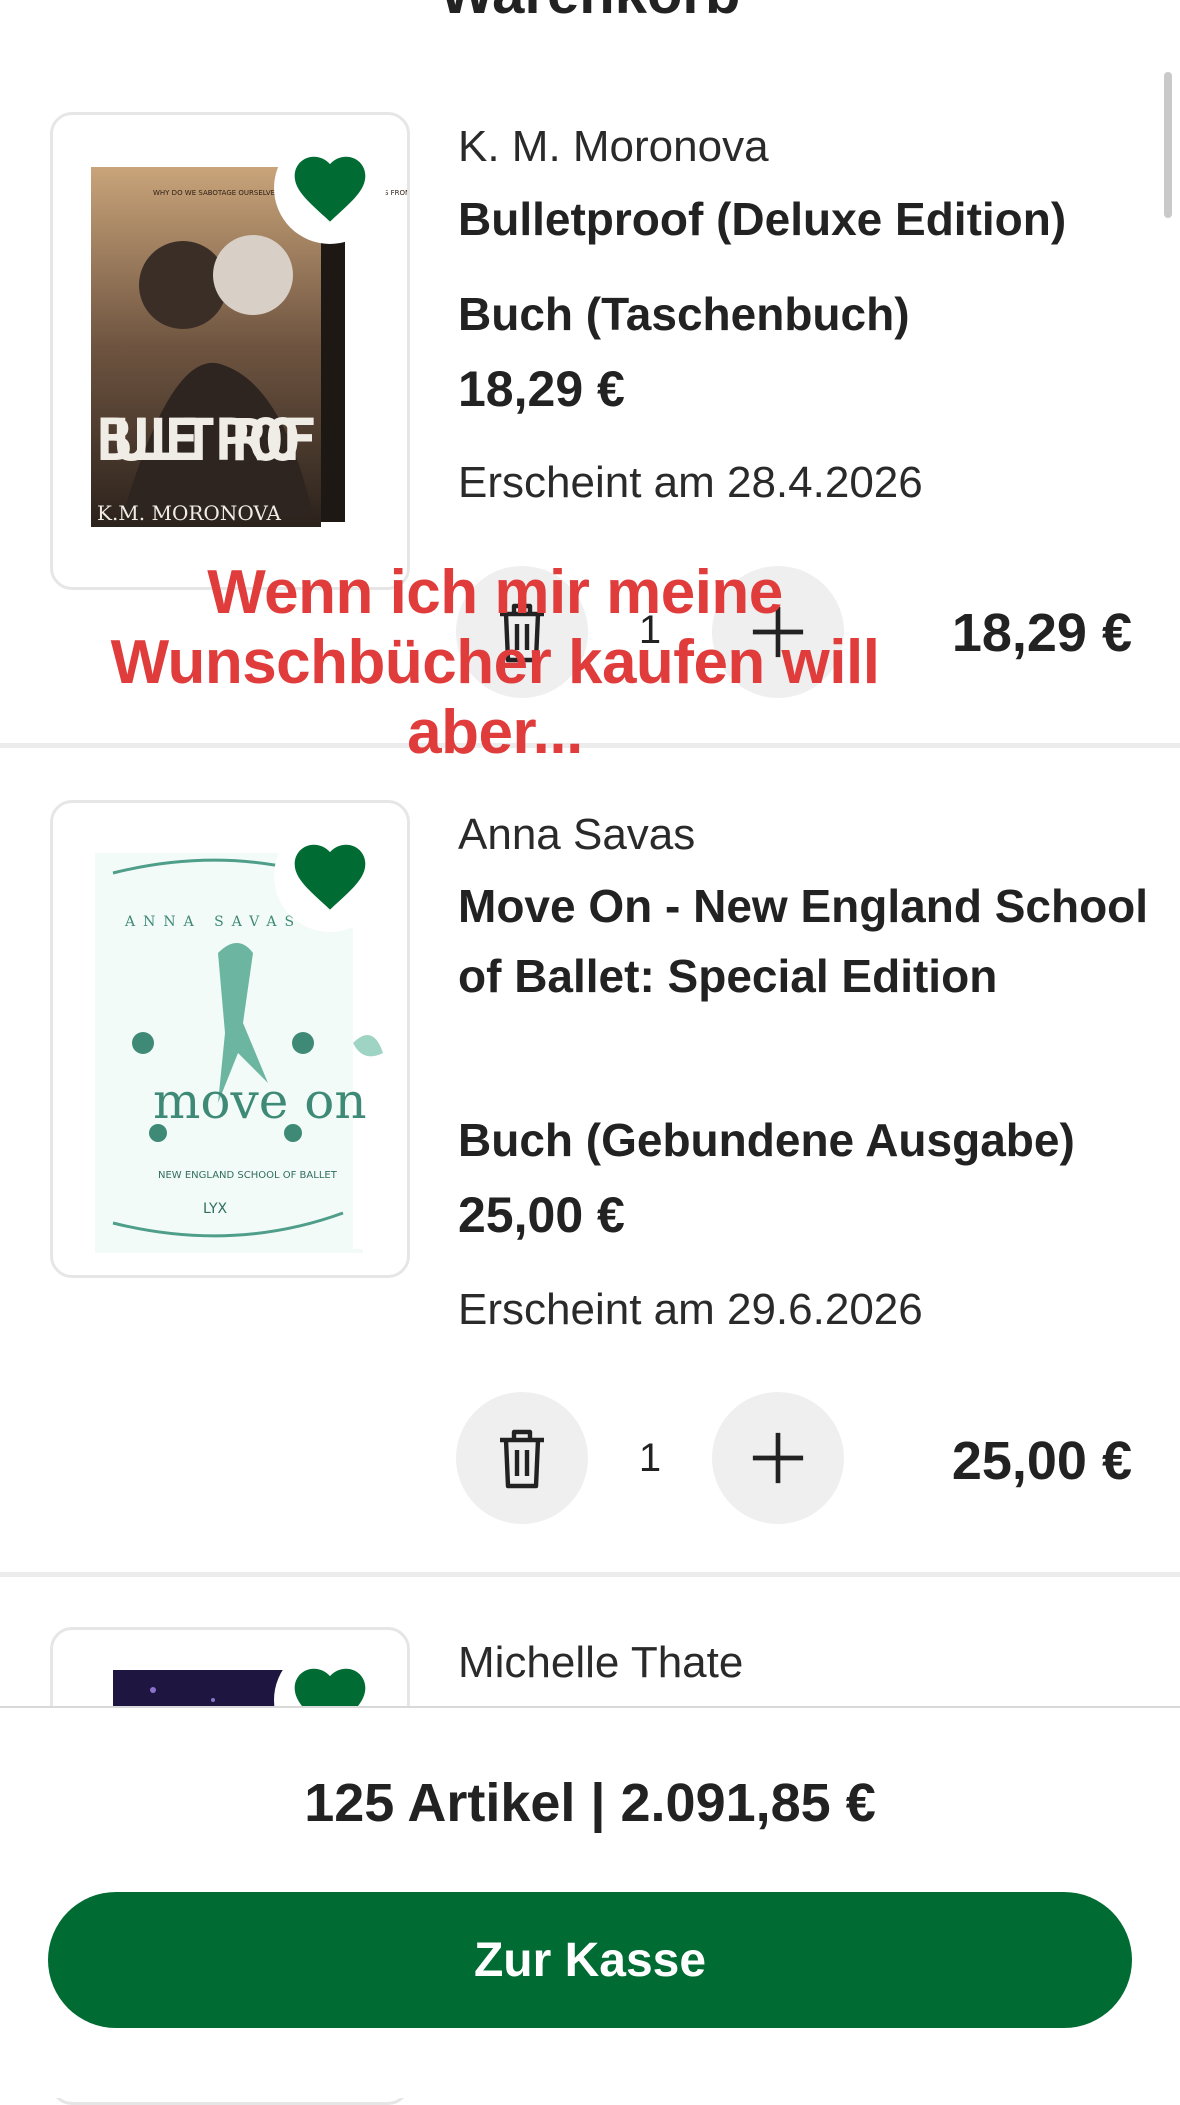 This screenshot has width=1180, height=2105. Describe the element at coordinates (690, 482) in the screenshot. I see `release-date: Erscheint am 28.4.2026` at that location.